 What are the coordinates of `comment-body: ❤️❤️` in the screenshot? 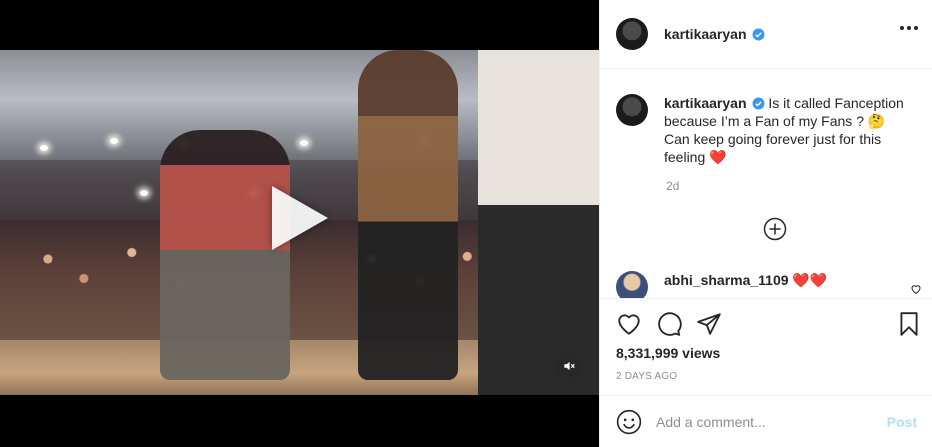 It's located at (810, 280).